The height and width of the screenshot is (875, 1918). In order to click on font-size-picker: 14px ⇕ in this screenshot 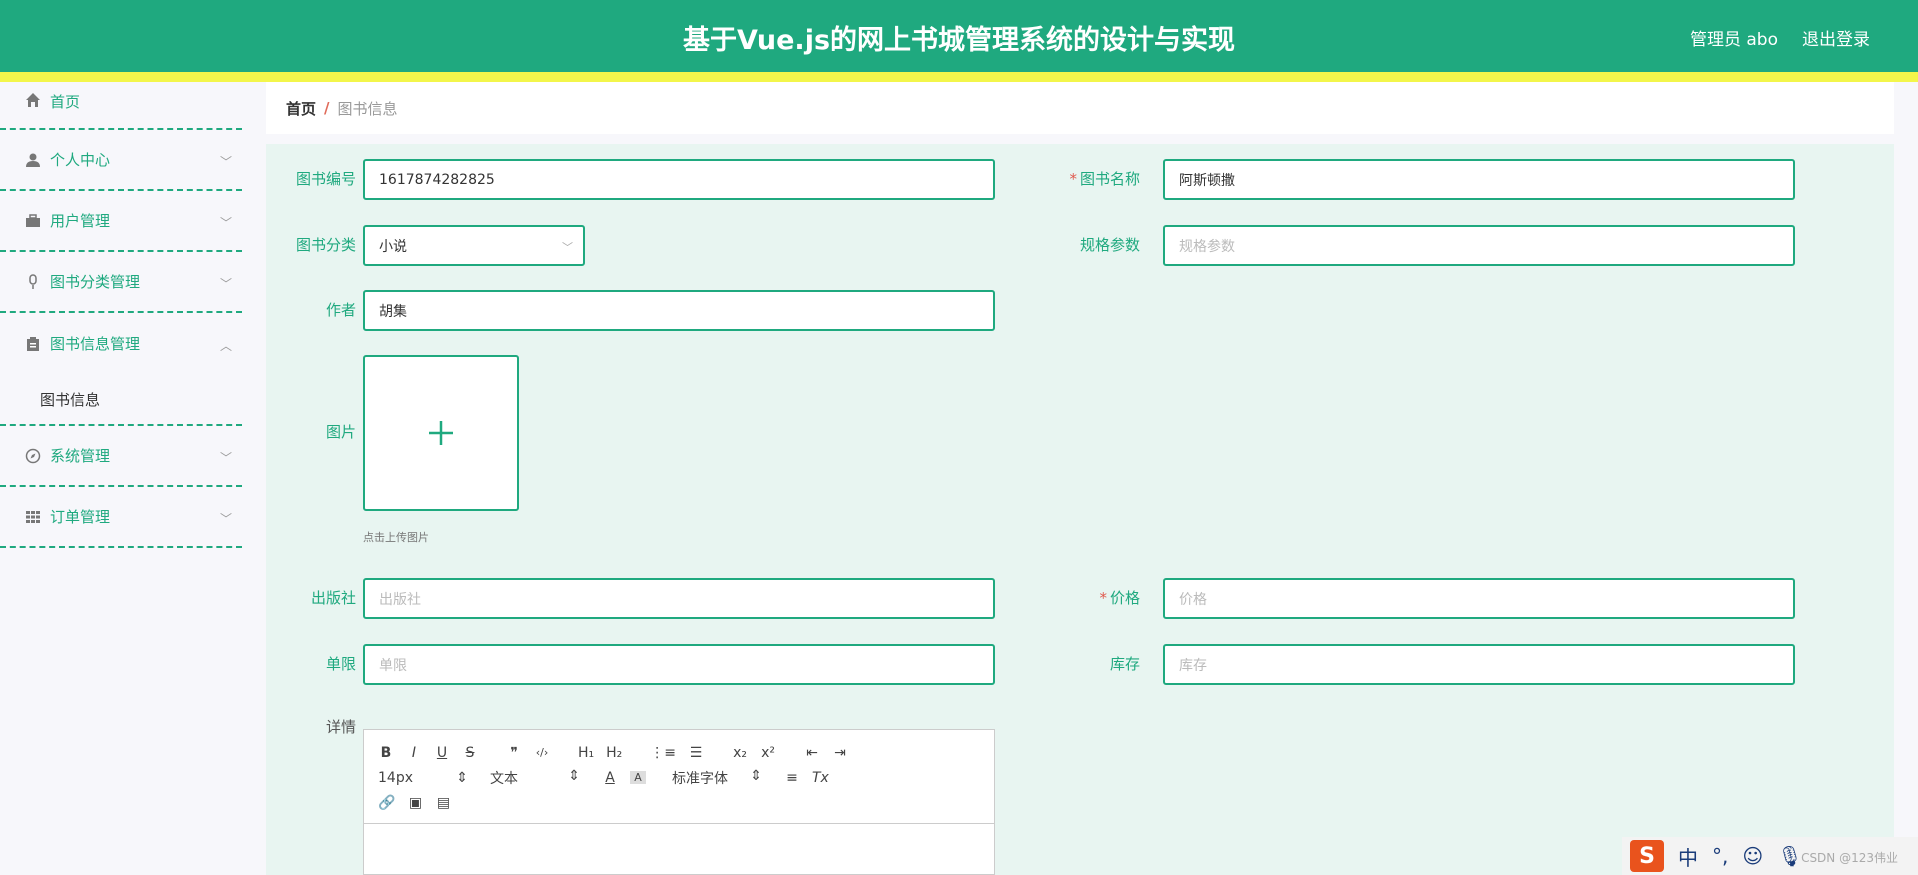, I will do `click(423, 778)`.